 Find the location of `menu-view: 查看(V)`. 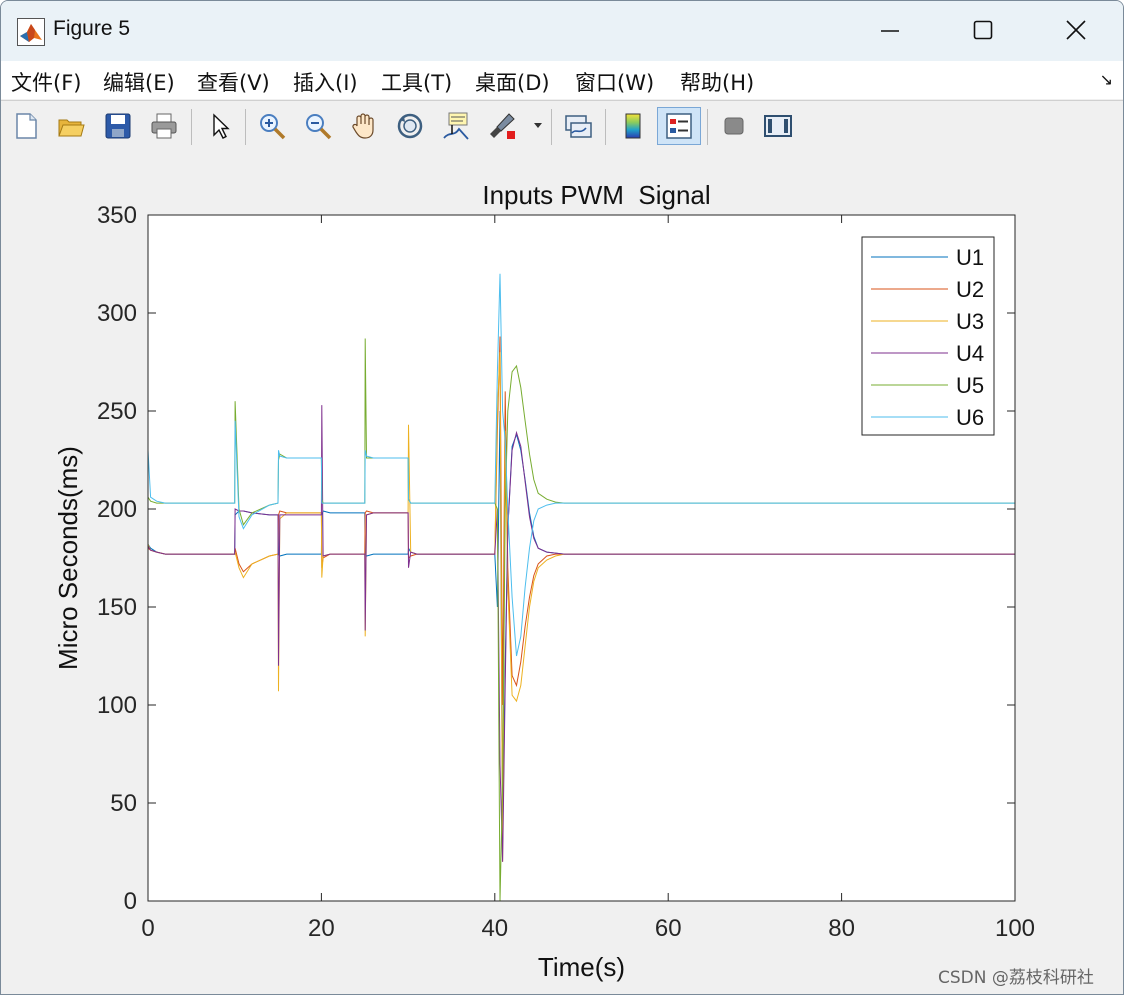

menu-view: 查看(V) is located at coordinates (233, 82).